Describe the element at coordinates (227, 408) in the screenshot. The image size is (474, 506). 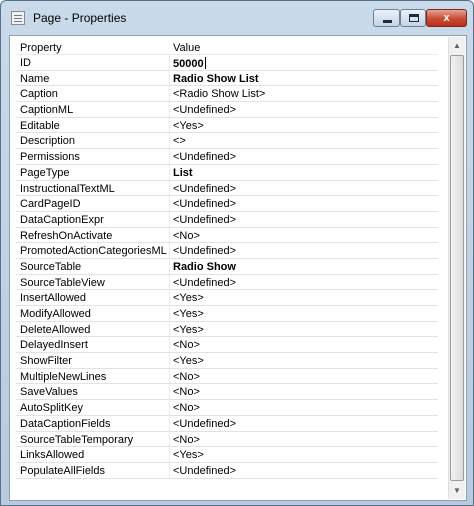
I see `property-row: AutoSplitKey <No>` at that location.